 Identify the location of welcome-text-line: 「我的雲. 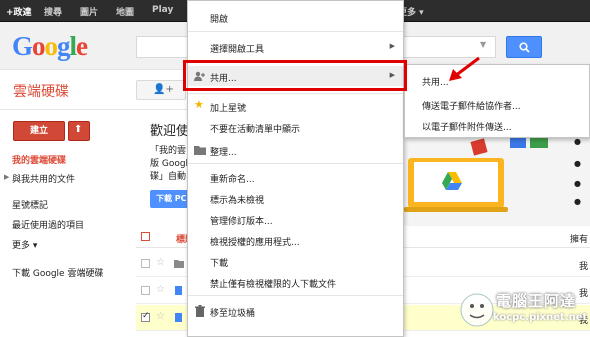
(168, 151).